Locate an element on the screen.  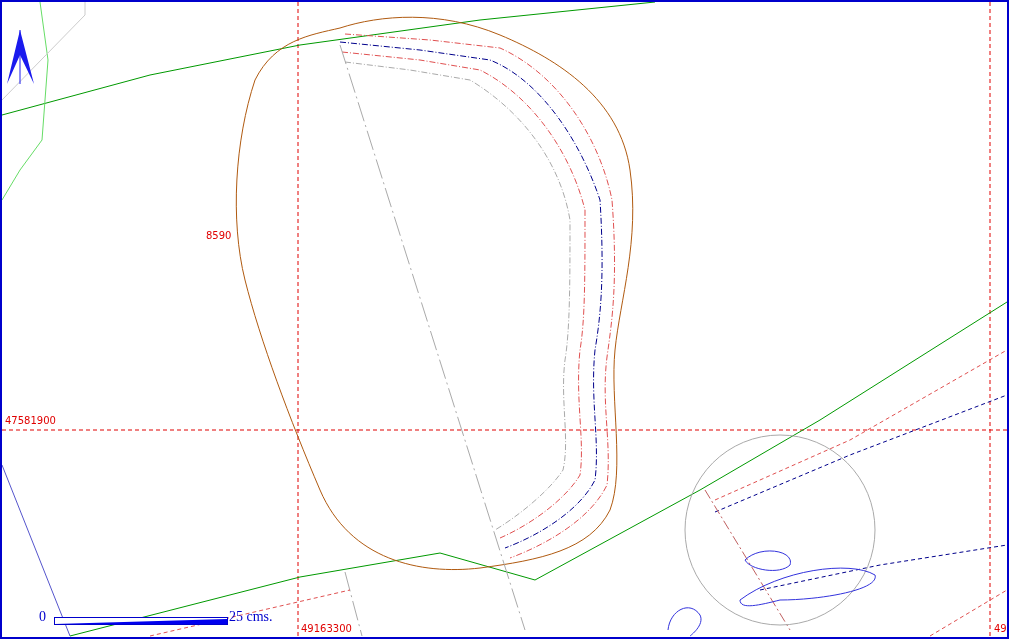
north-arrow-icon is located at coordinates (20, 57).